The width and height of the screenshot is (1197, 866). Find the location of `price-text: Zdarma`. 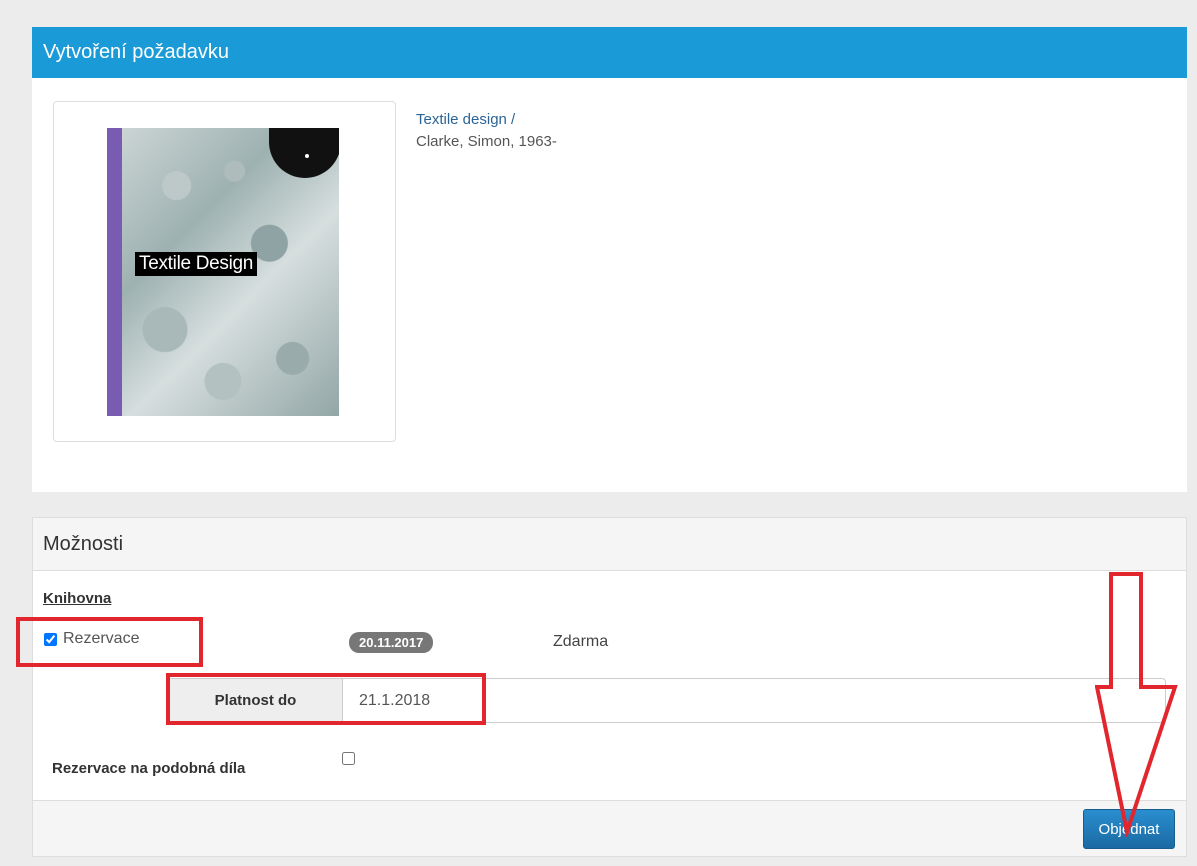

price-text: Zdarma is located at coordinates (581, 641).